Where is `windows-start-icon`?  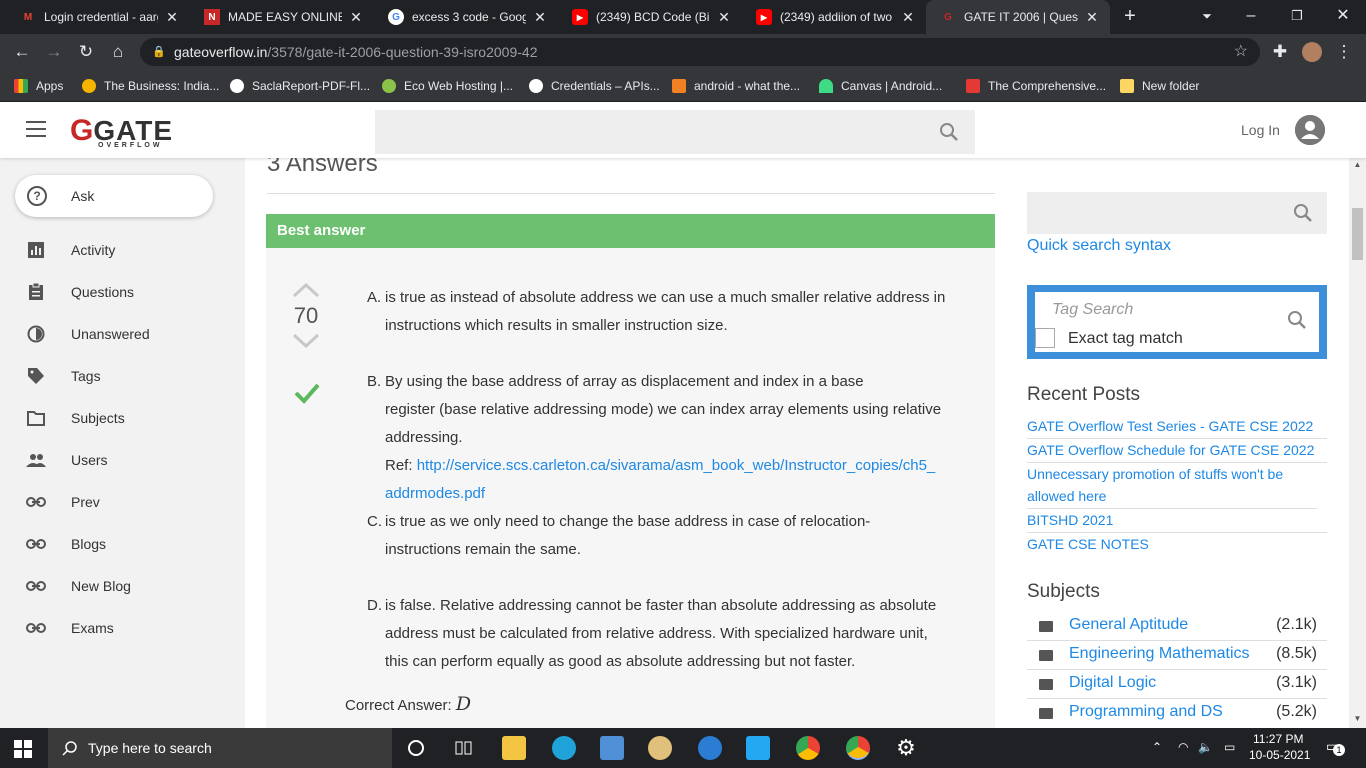 windows-start-icon is located at coordinates (23, 749).